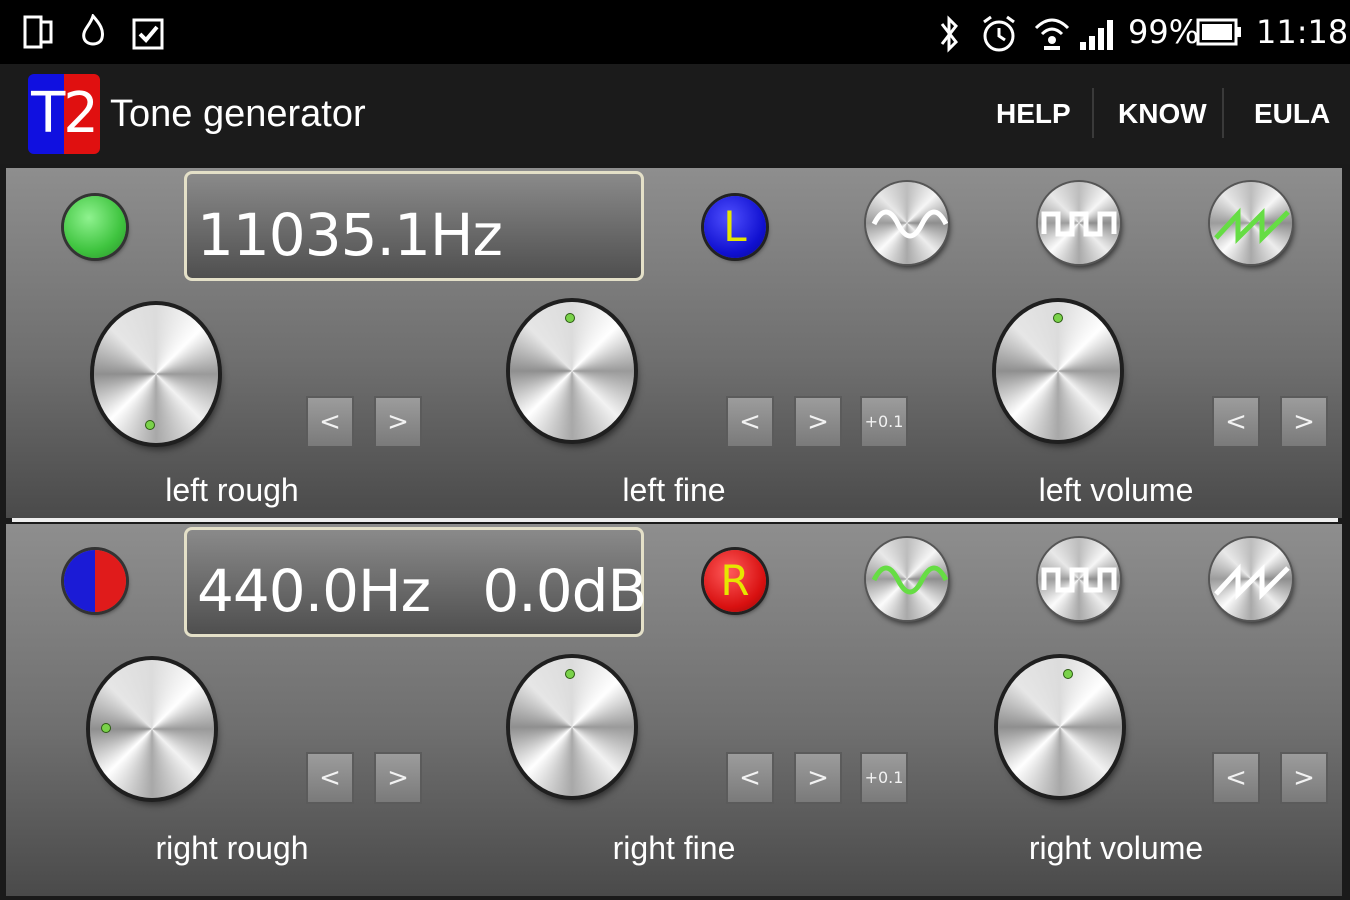 This screenshot has width=1350, height=900. What do you see at coordinates (95, 227) in the screenshot?
I see `play-indicator-led` at bounding box center [95, 227].